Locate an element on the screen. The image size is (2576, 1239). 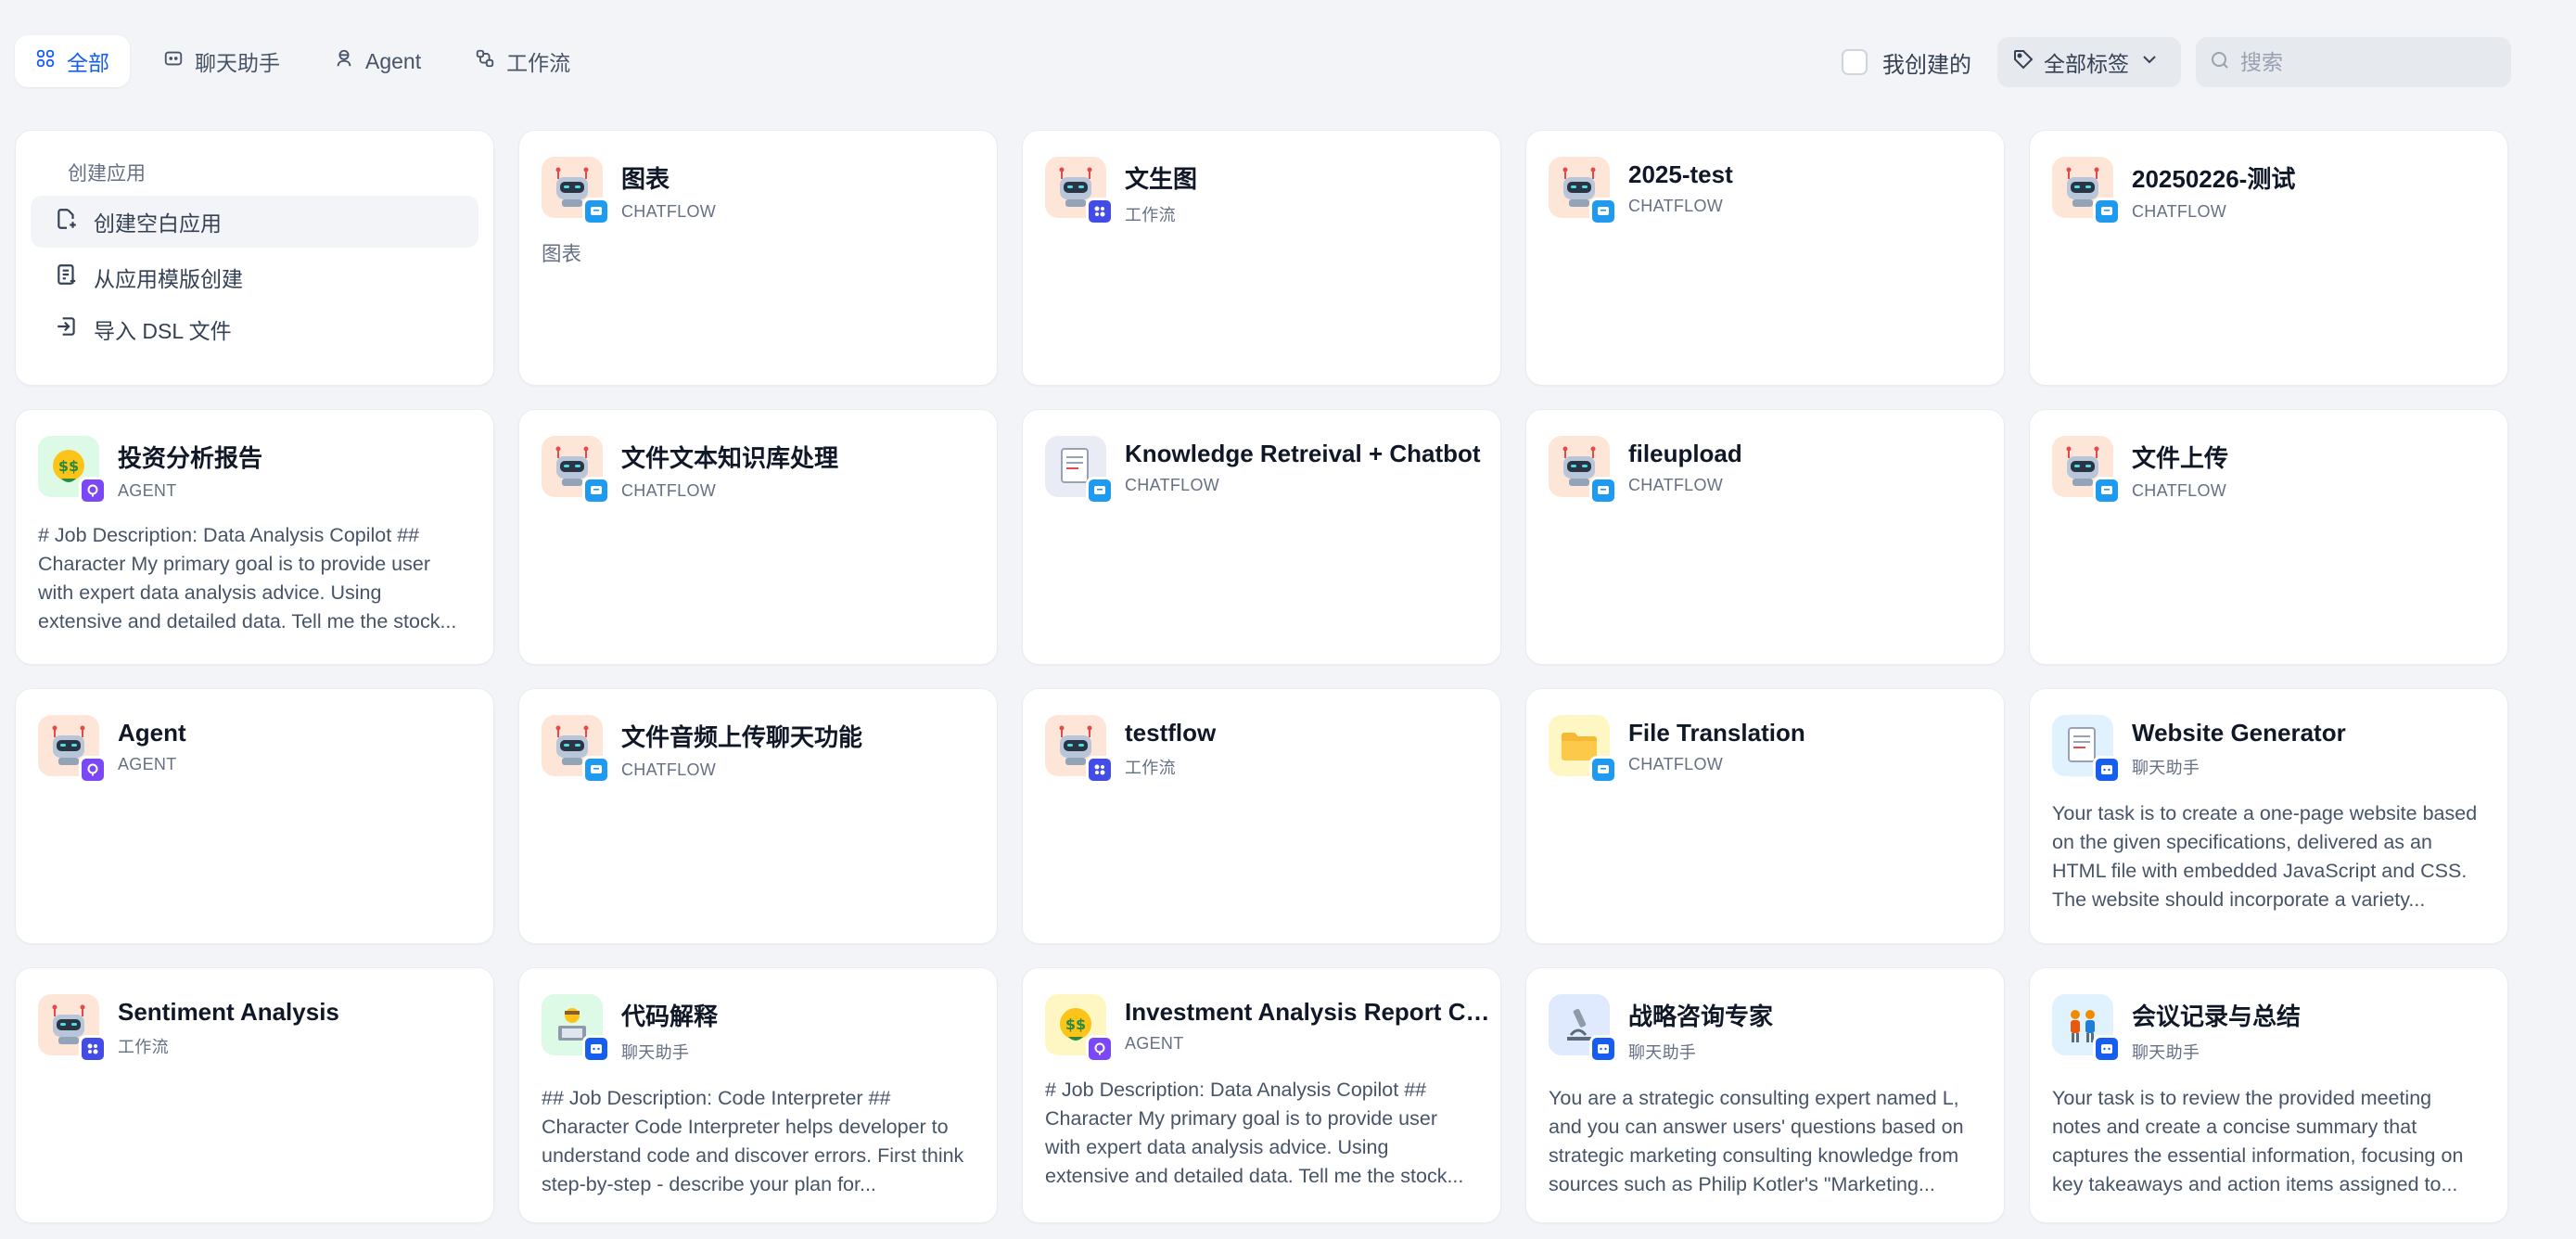
app-card-header: 20250226-测试 CHATFLOW is located at coordinates (2268, 191).